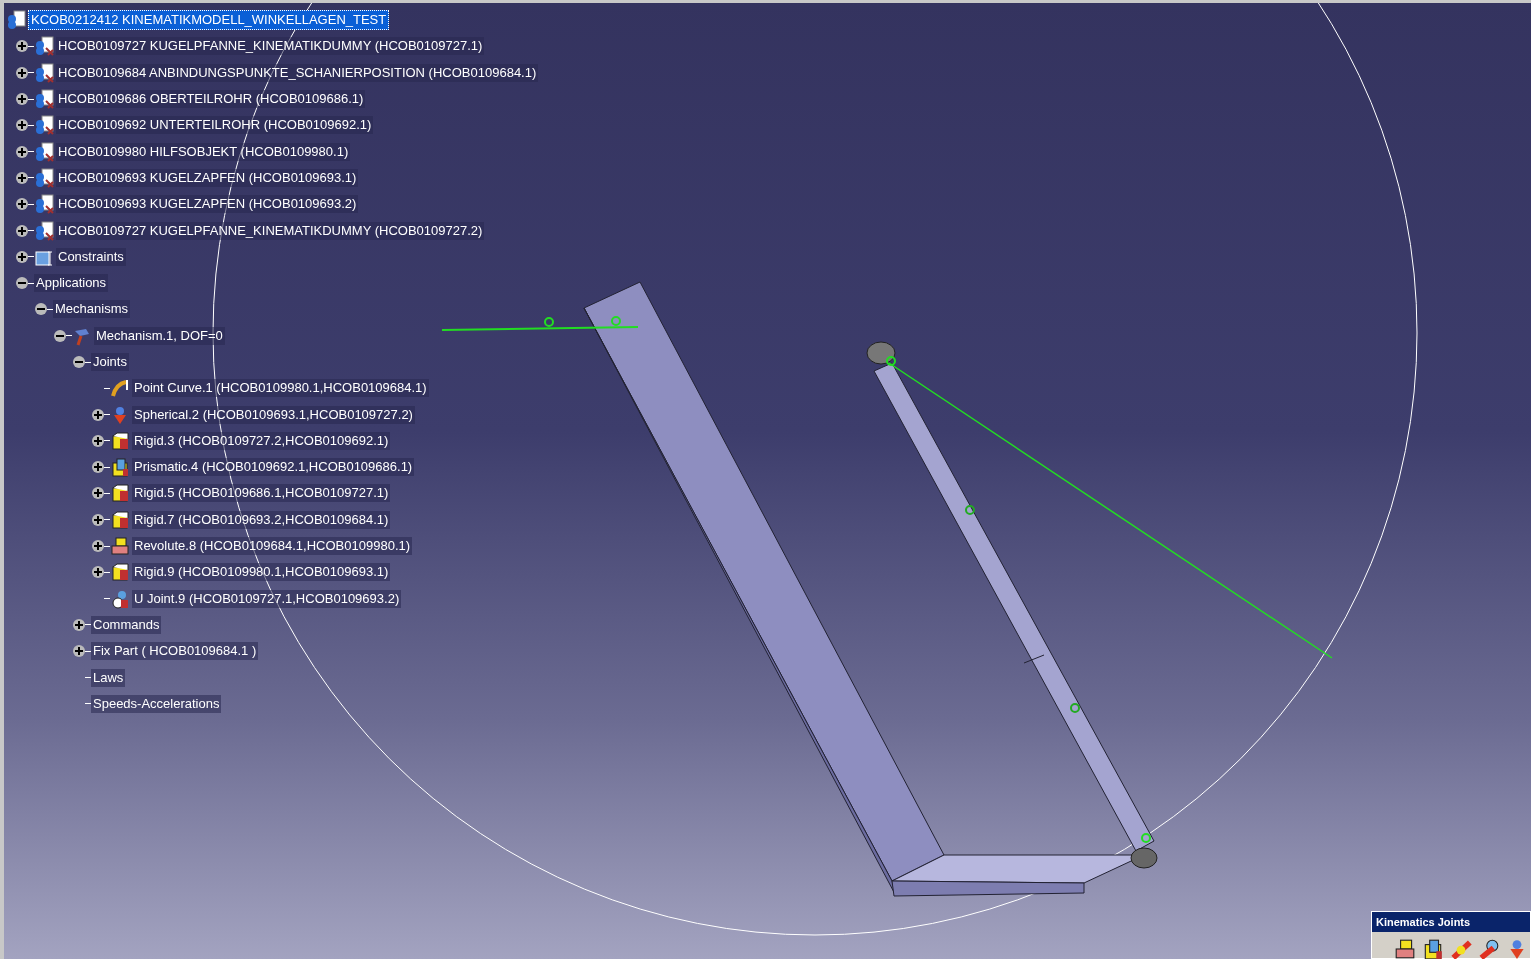 The image size is (1531, 959). What do you see at coordinates (273, 467) in the screenshot?
I see `tree-item: Prismatic.4 (HCOB0109692.1,HCOB0109686.1)` at bounding box center [273, 467].